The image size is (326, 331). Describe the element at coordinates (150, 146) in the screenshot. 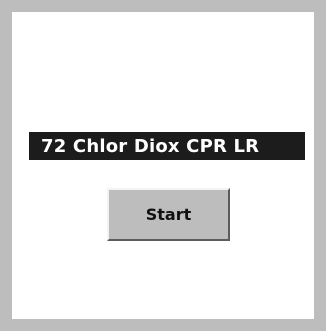

I see `method-title: 72 Chlor Diox CPR LR` at that location.